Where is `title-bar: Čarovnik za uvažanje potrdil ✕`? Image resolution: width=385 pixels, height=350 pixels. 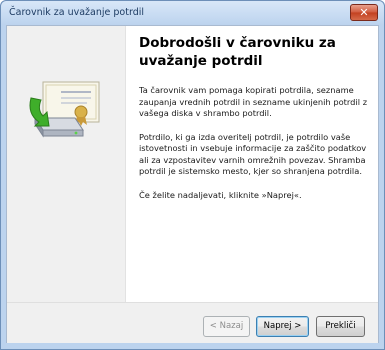
title-bar: Čarovnik za uvažanje potrdil ✕ is located at coordinates (192, 13).